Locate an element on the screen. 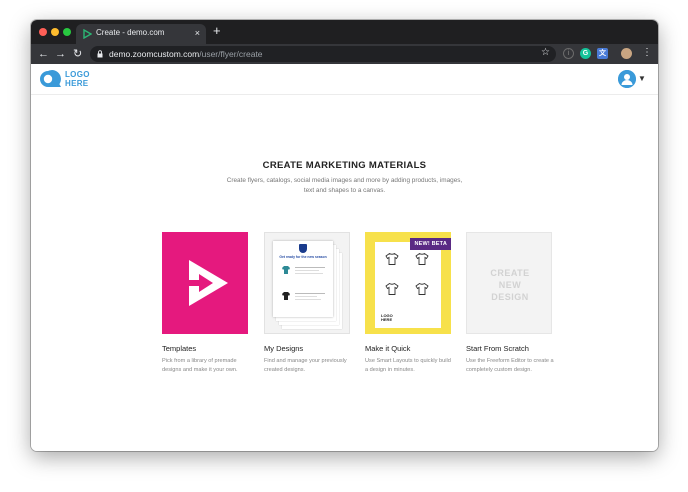 The image size is (688, 492). scratch-line-2: NEW is located at coordinates (510, 285).